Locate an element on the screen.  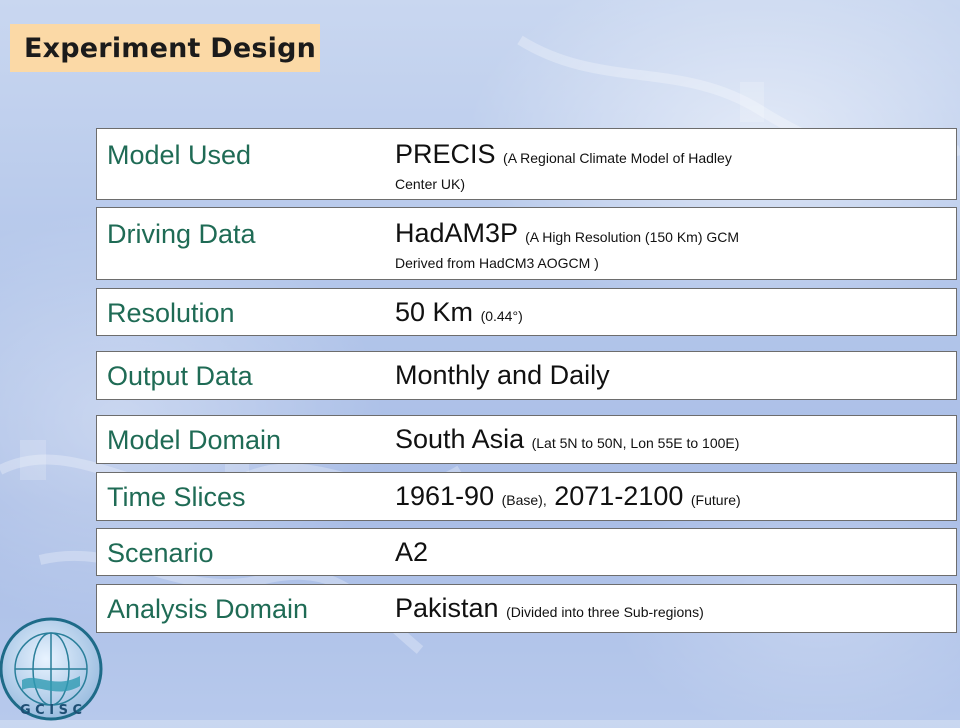
row-value-main: Pakistan is located at coordinates (447, 608).